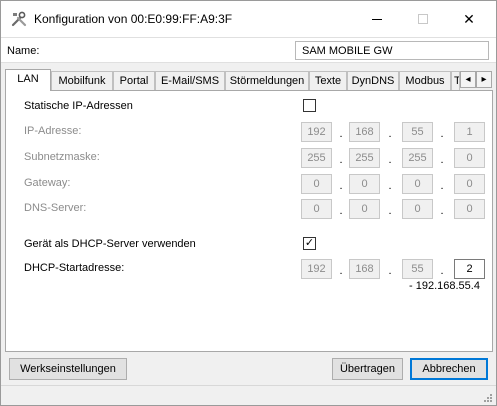 The image size is (497, 406). What do you see at coordinates (316, 209) in the screenshot?
I see `dns-octet-1: 0` at bounding box center [316, 209].